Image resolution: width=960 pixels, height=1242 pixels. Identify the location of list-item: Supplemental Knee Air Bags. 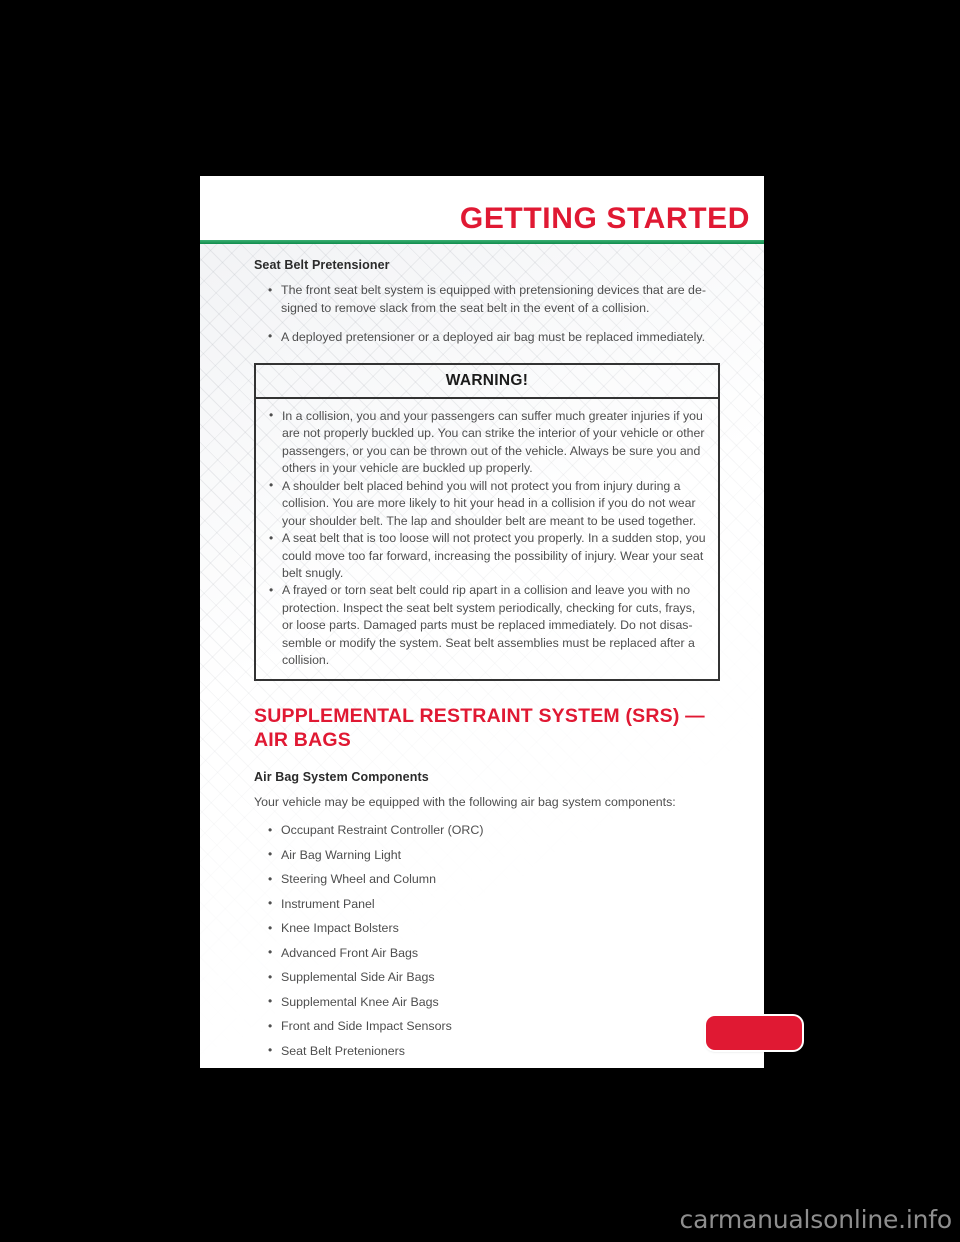
(500, 1002).